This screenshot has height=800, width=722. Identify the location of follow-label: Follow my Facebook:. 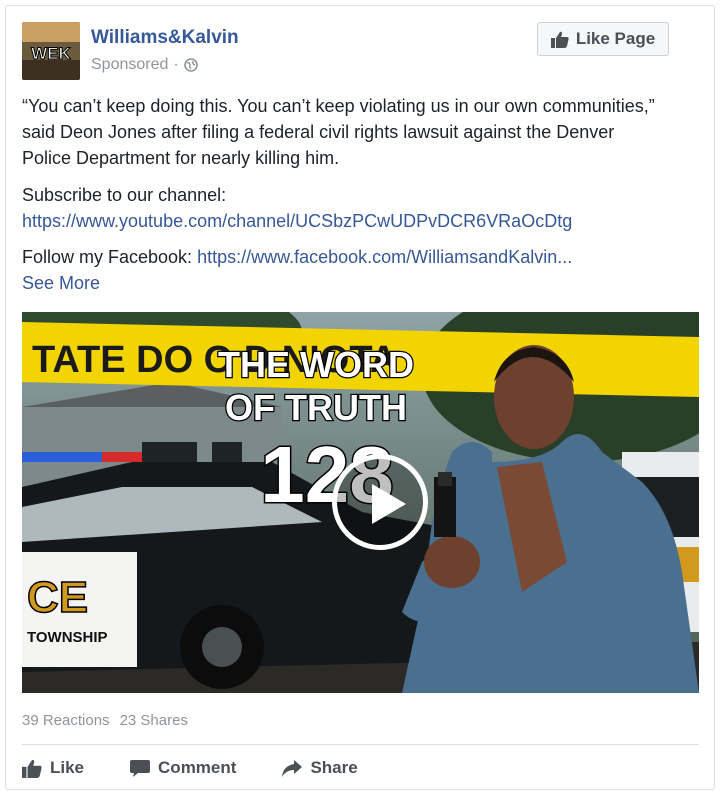
(107, 257).